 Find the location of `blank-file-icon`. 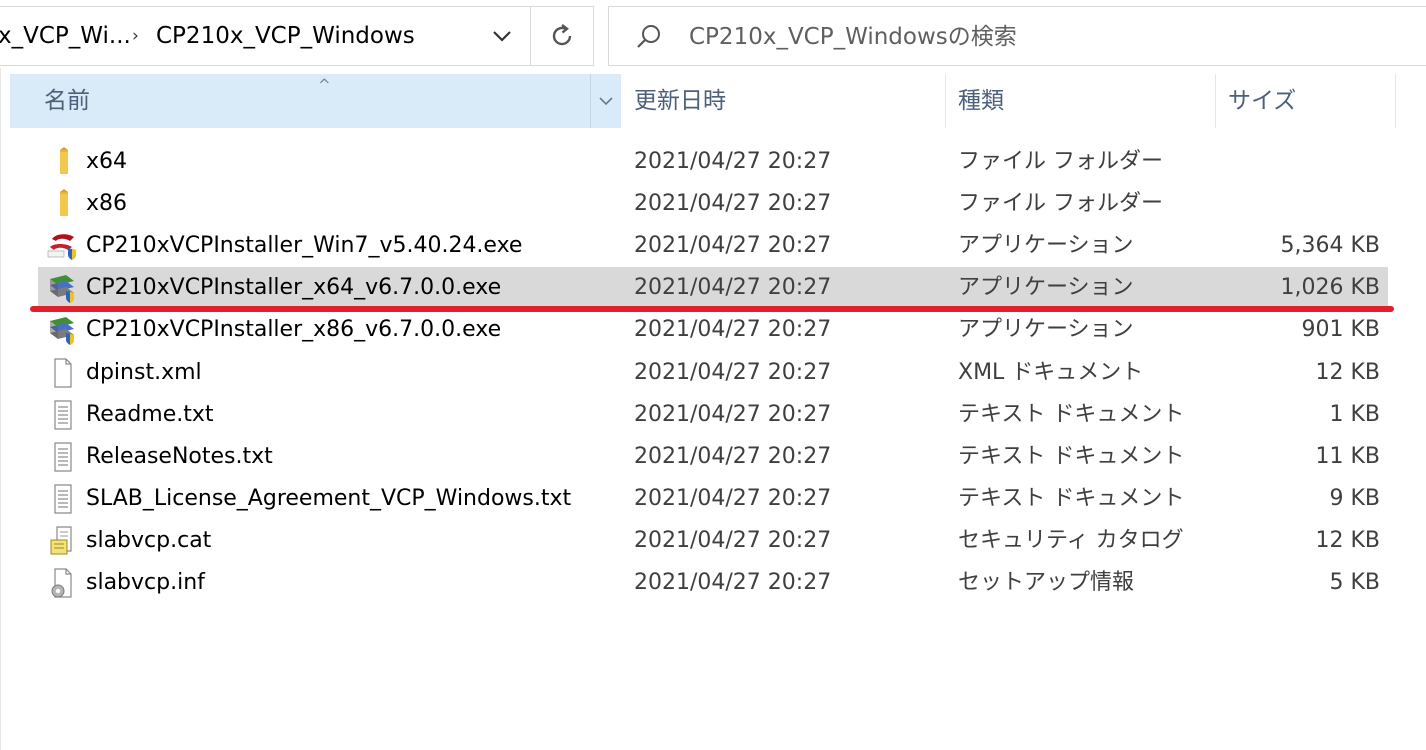

blank-file-icon is located at coordinates (63, 373).